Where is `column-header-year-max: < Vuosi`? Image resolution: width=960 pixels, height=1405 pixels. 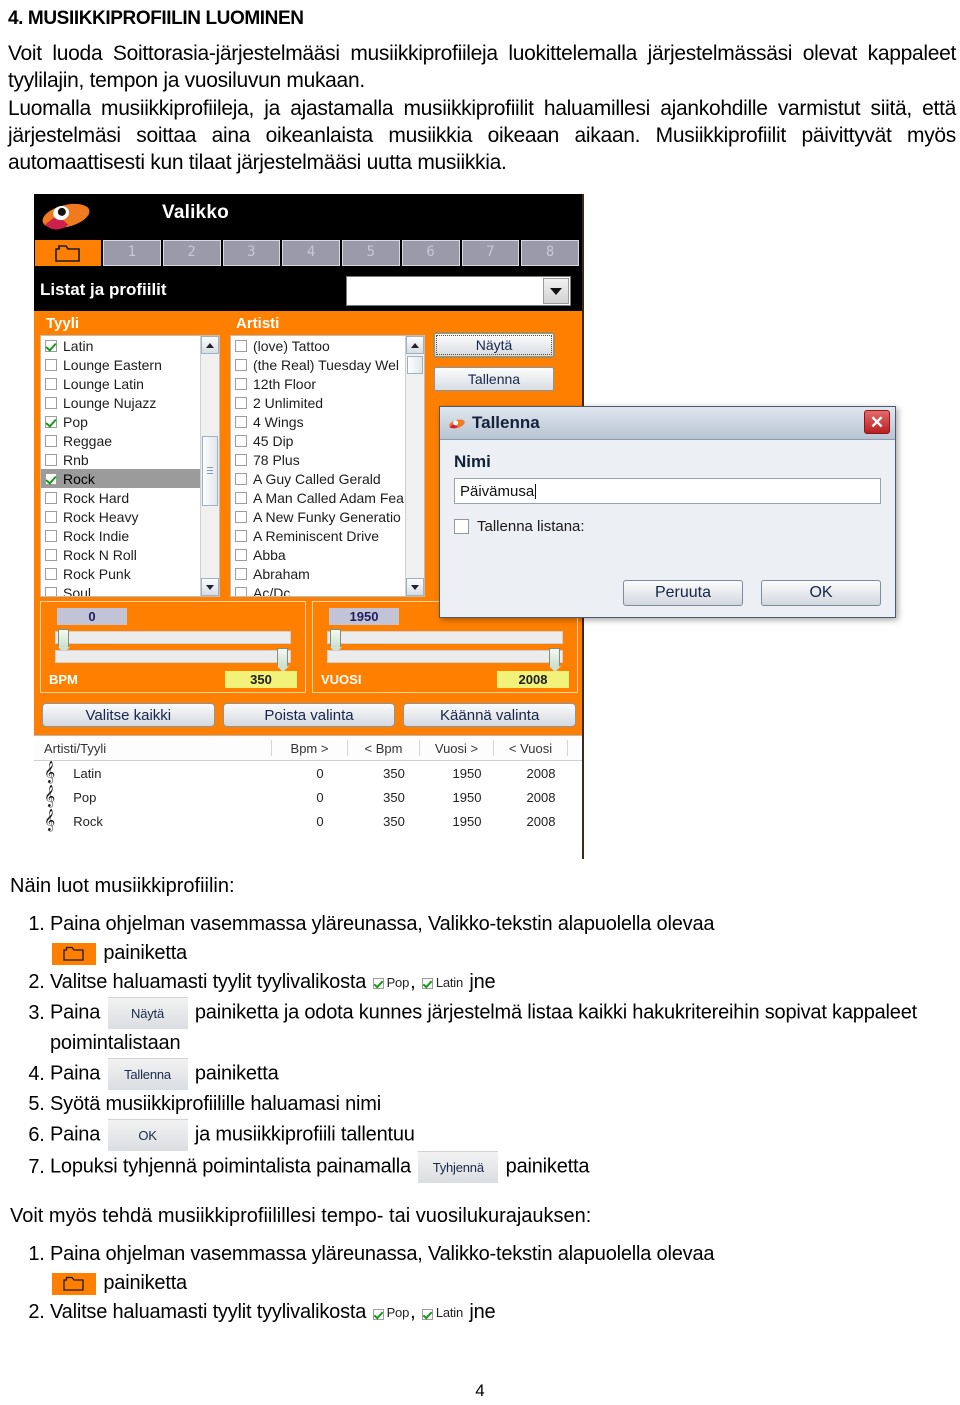
column-header-year-max: < Vuosi is located at coordinates (531, 748).